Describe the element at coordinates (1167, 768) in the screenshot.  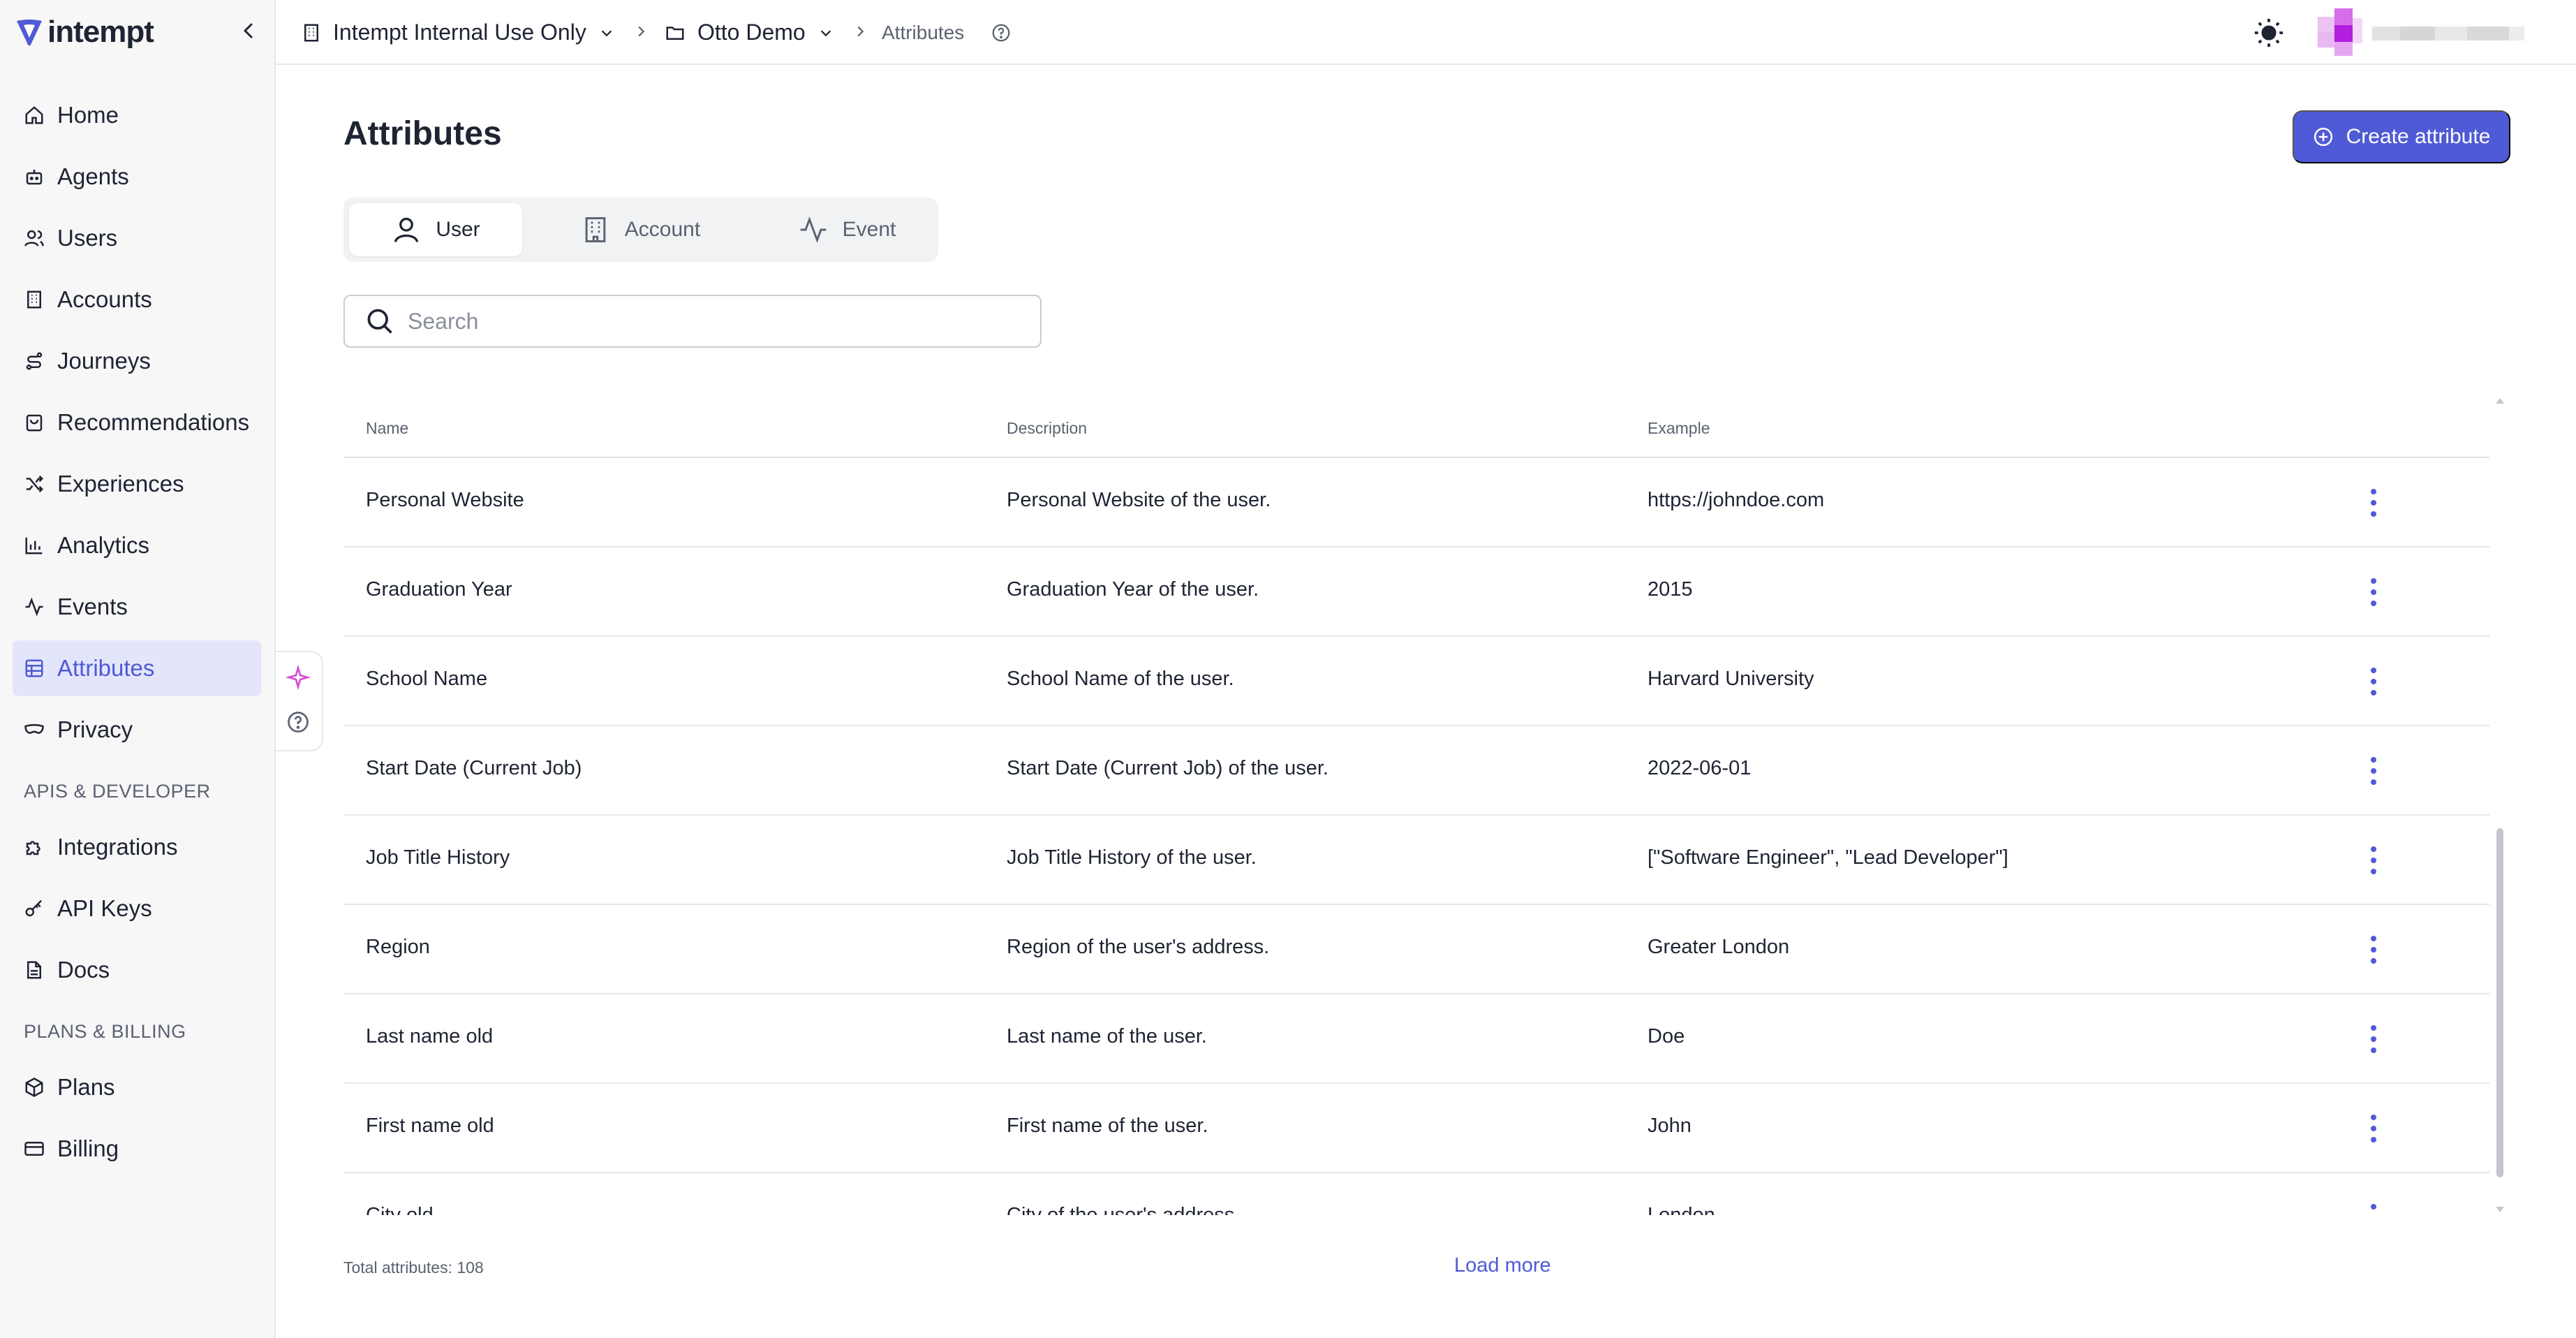
I see `attribute-description: Start Date (Current Job) of the user.` at that location.